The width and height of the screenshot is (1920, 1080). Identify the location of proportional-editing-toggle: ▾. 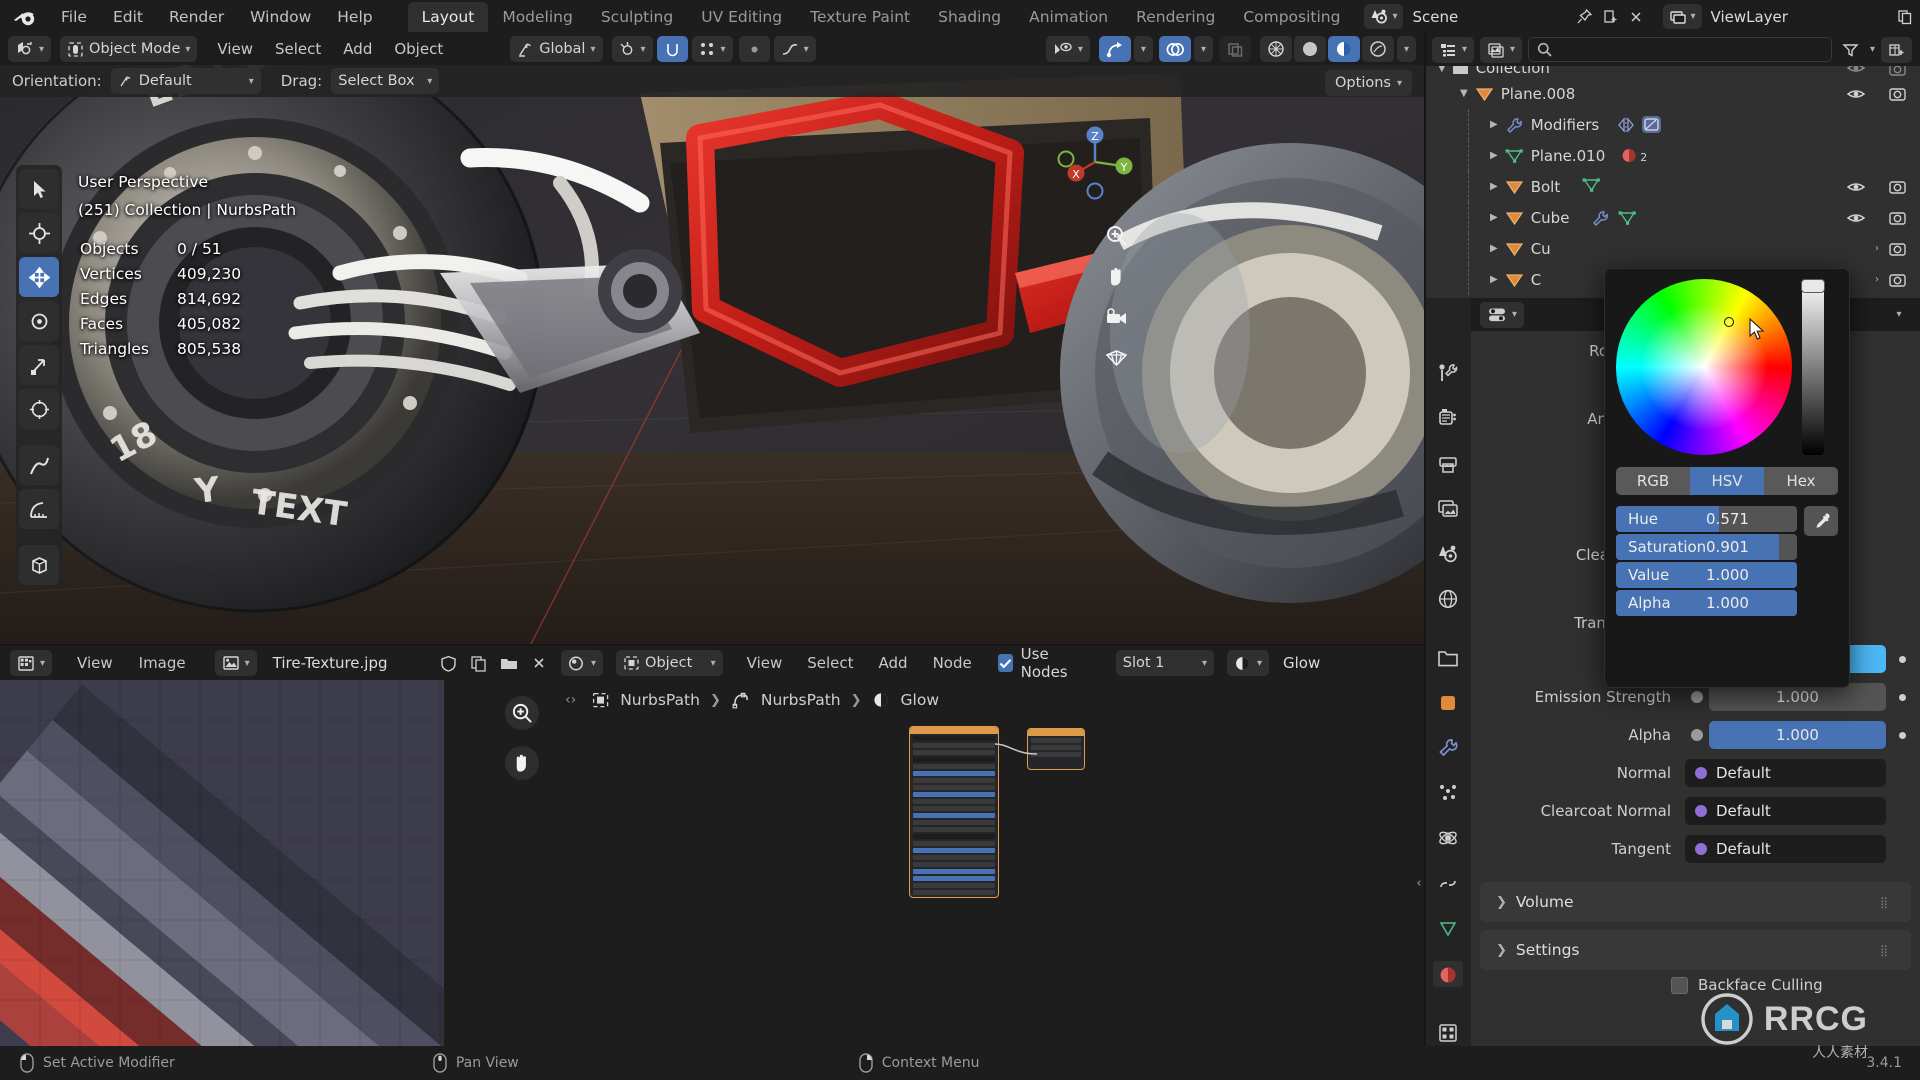
(712, 49).